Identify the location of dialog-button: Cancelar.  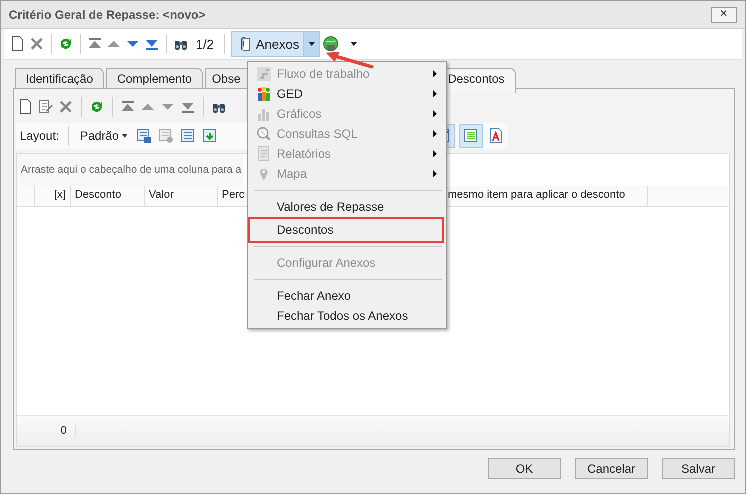
(611, 468).